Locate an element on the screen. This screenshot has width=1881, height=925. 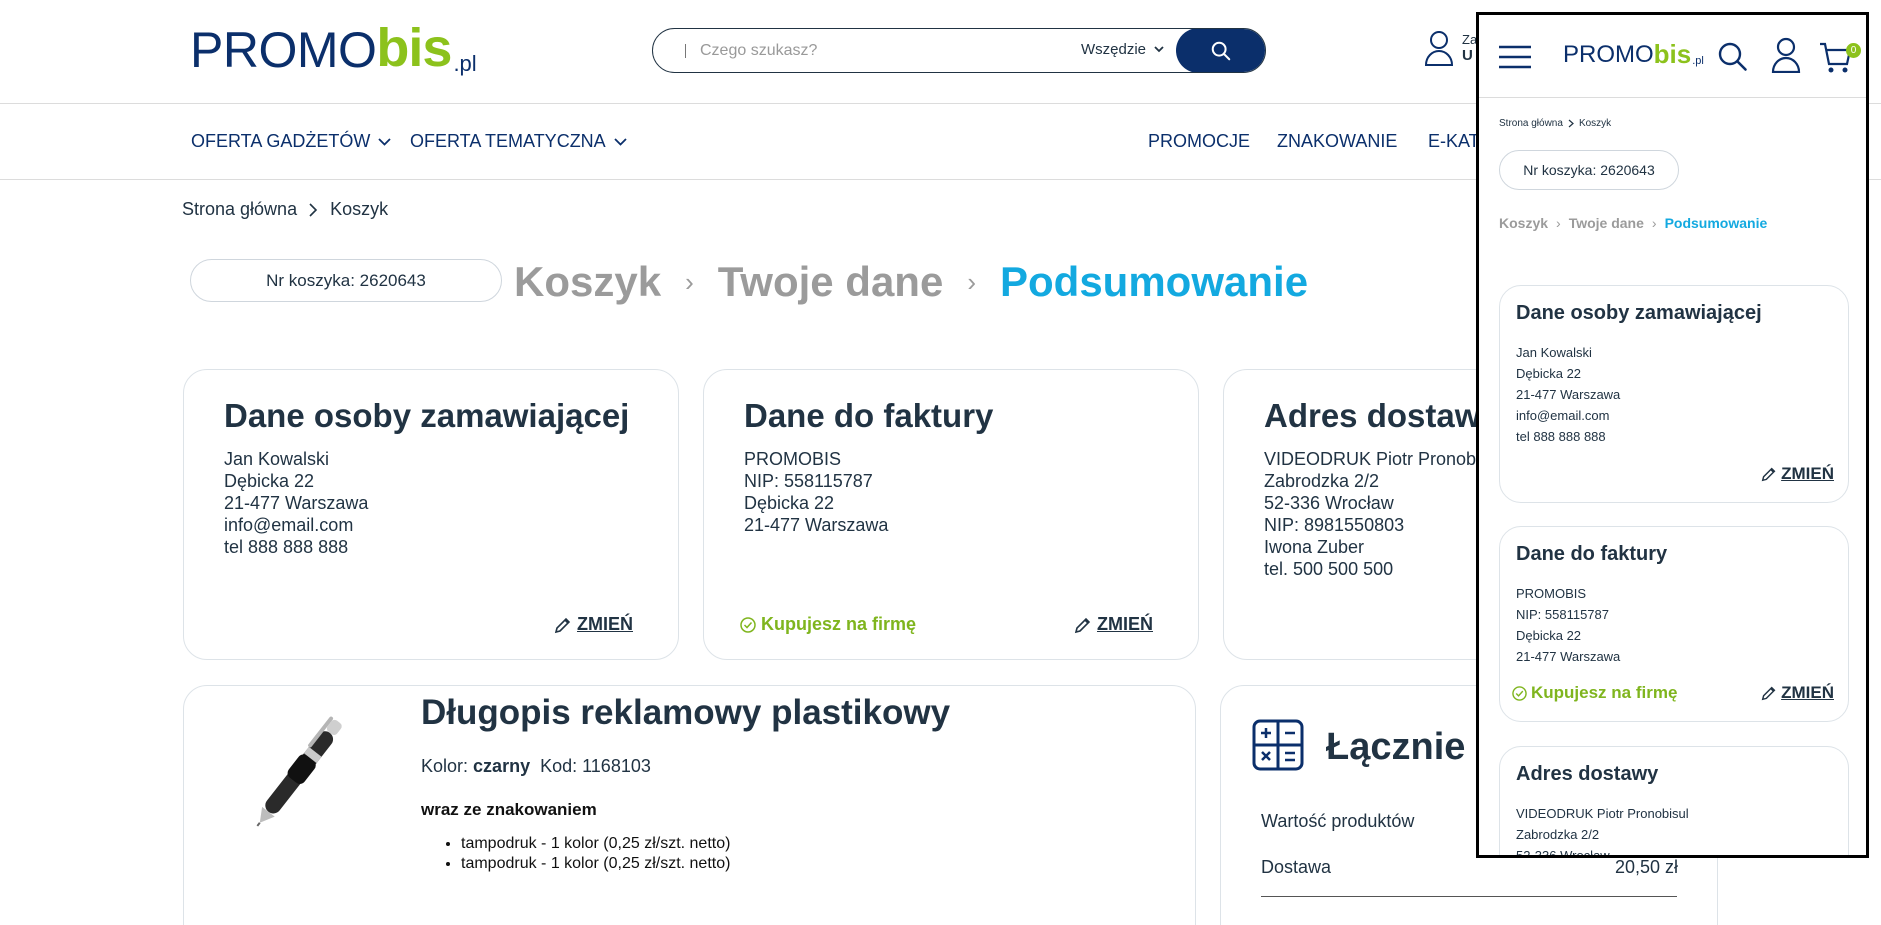
search-input is located at coordinates (880, 50).